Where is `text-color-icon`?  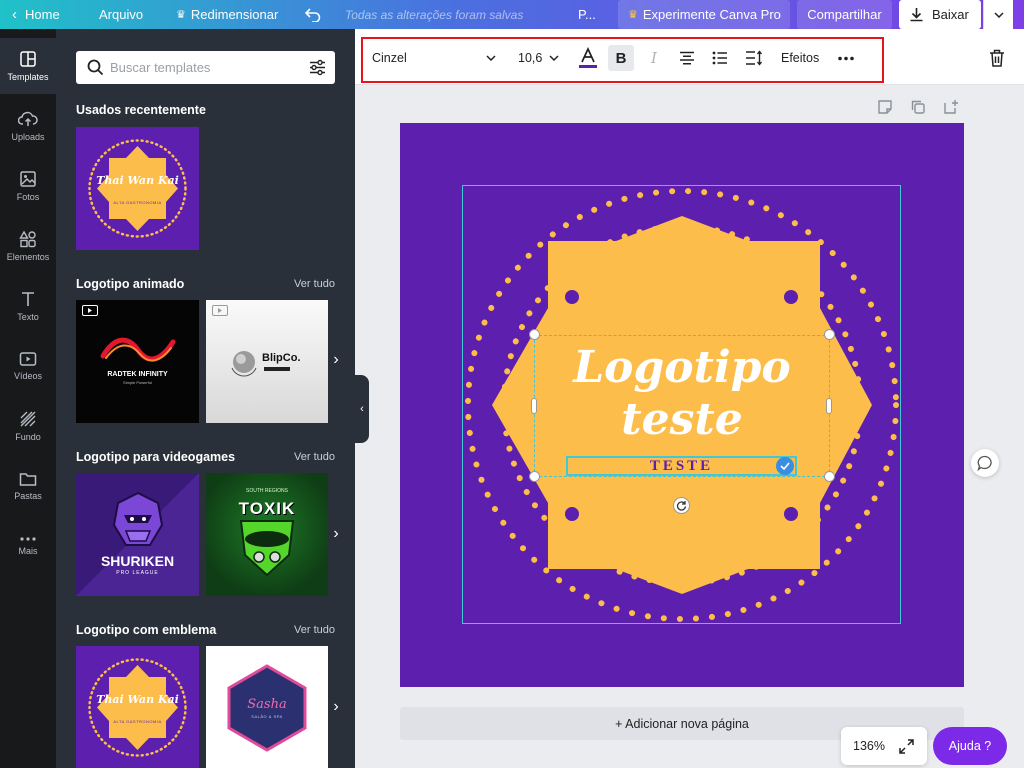
text-color-icon is located at coordinates (588, 57).